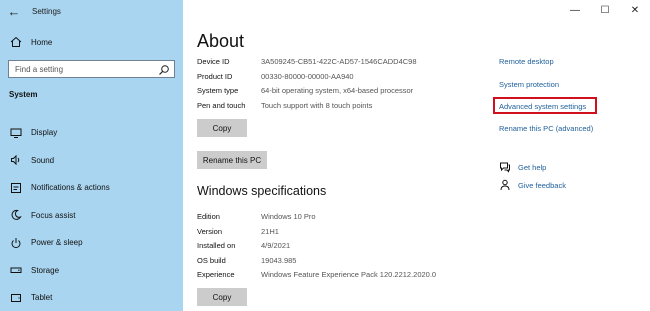 The height and width of the screenshot is (311, 650). What do you see at coordinates (46, 11) in the screenshot?
I see `app-title: Settings` at bounding box center [46, 11].